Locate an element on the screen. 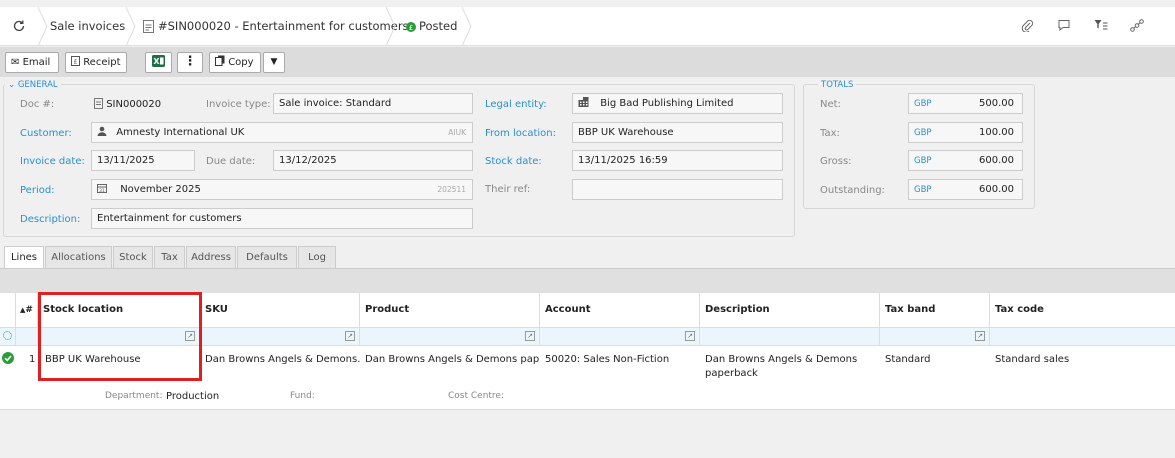  description-label: Description: is located at coordinates (50, 219).